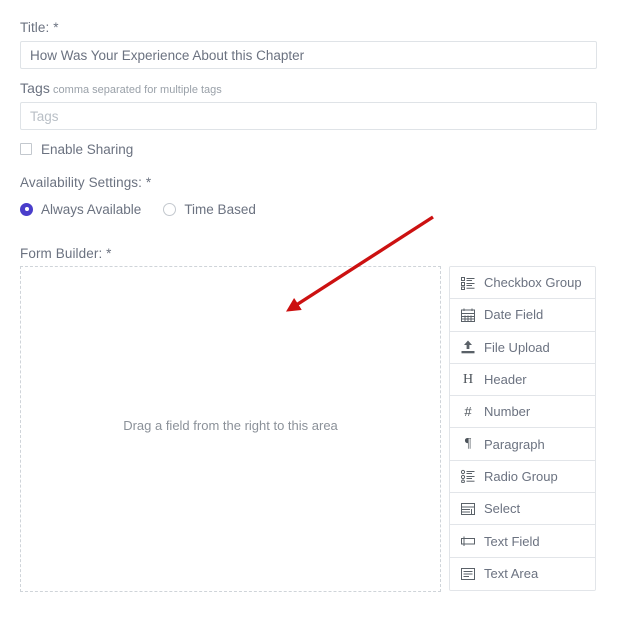 This screenshot has height=623, width=617. Describe the element at coordinates (468, 379) in the screenshot. I see `header-h-icon: H` at that location.